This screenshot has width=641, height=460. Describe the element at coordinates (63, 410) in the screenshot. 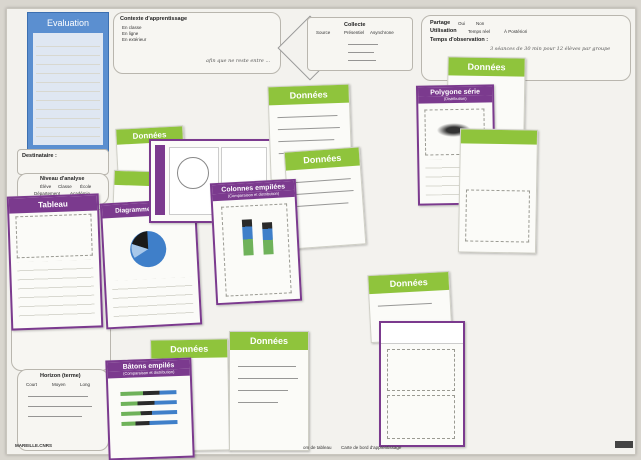

I see `horizon-zone: Horizon (terme) Court Moyen Long` at that location.